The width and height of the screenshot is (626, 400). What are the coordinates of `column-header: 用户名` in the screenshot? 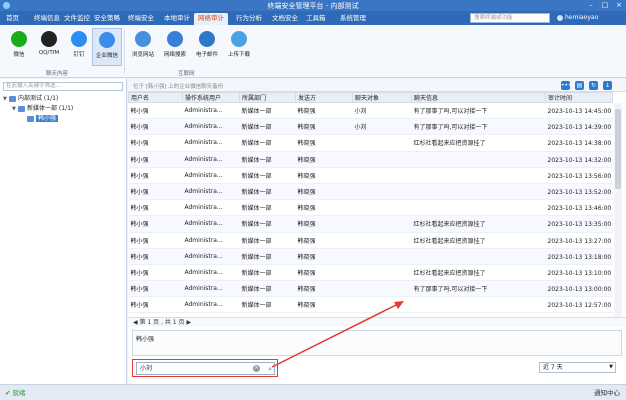 It's located at (155, 97).